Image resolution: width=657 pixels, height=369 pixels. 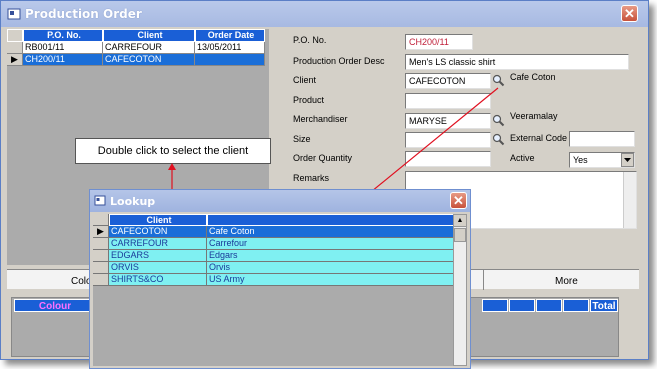 What do you see at coordinates (311, 178) in the screenshot?
I see `remarks-label: Remarks` at bounding box center [311, 178].